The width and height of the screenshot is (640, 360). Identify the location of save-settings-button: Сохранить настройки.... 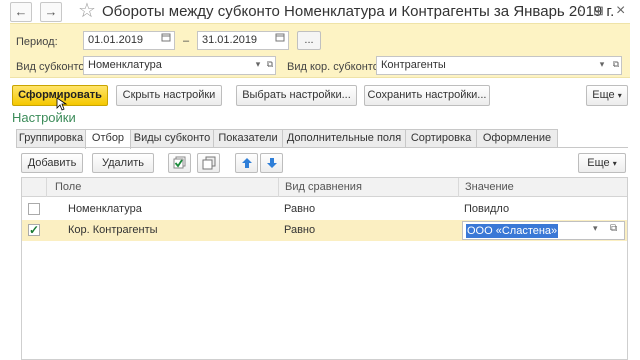
(427, 95).